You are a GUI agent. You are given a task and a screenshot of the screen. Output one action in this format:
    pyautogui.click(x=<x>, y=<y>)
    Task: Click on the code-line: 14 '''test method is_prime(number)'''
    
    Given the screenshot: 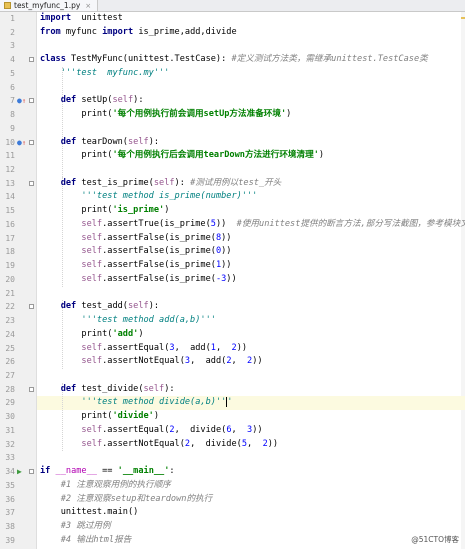 What is the action you would take?
    pyautogui.click(x=232, y=197)
    